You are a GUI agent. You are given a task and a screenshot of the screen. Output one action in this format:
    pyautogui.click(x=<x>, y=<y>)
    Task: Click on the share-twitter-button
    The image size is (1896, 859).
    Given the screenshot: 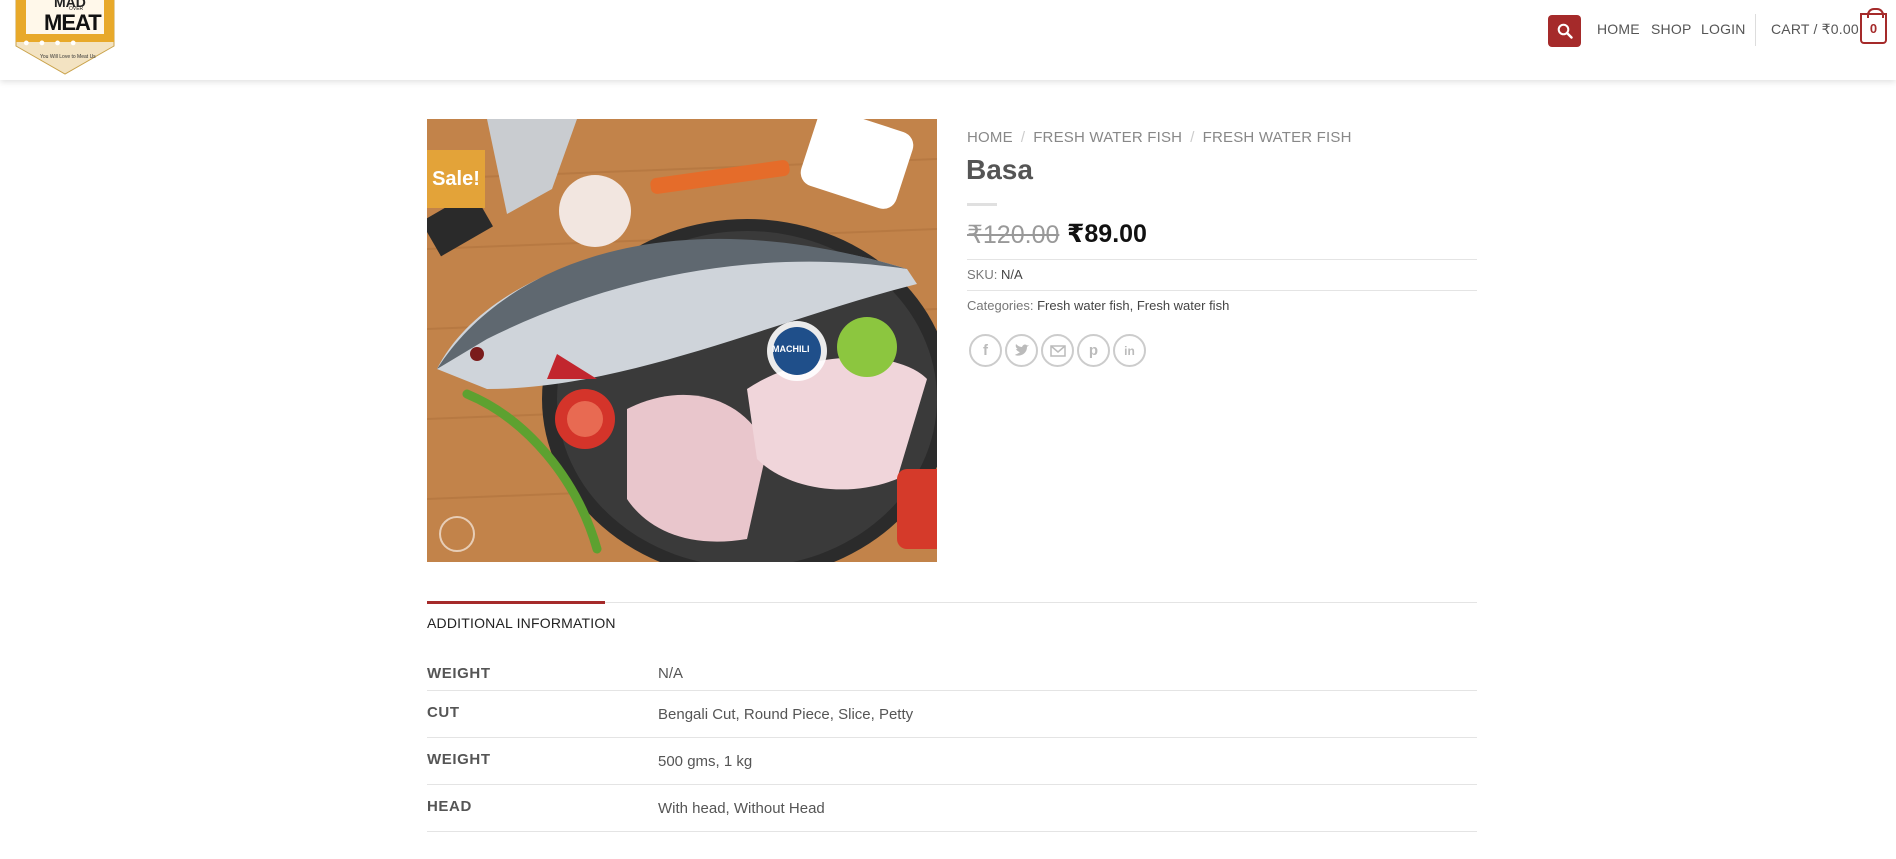 What is the action you would take?
    pyautogui.click(x=1021, y=350)
    